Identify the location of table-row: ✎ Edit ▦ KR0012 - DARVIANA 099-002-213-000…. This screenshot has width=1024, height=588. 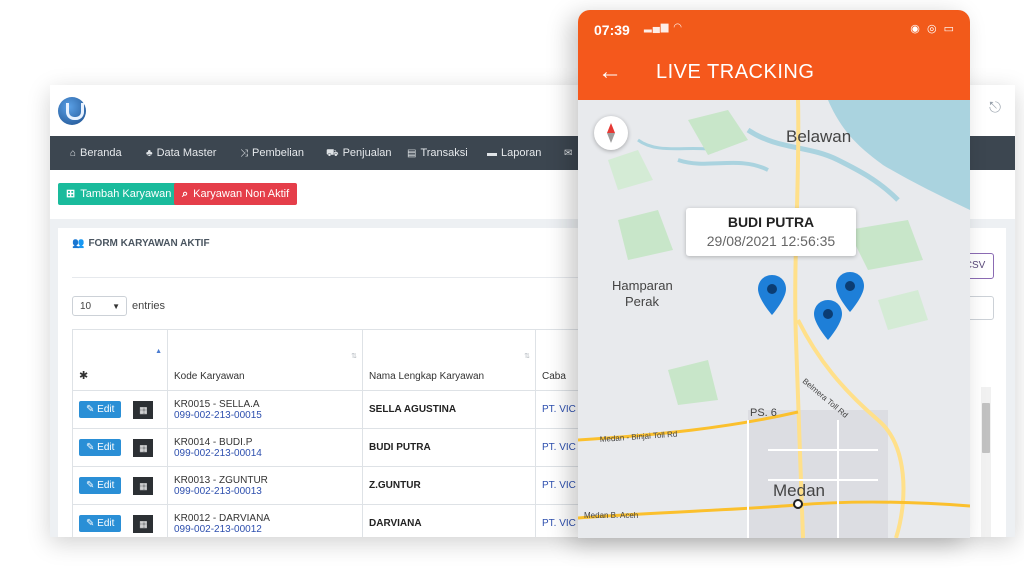
(340, 520).